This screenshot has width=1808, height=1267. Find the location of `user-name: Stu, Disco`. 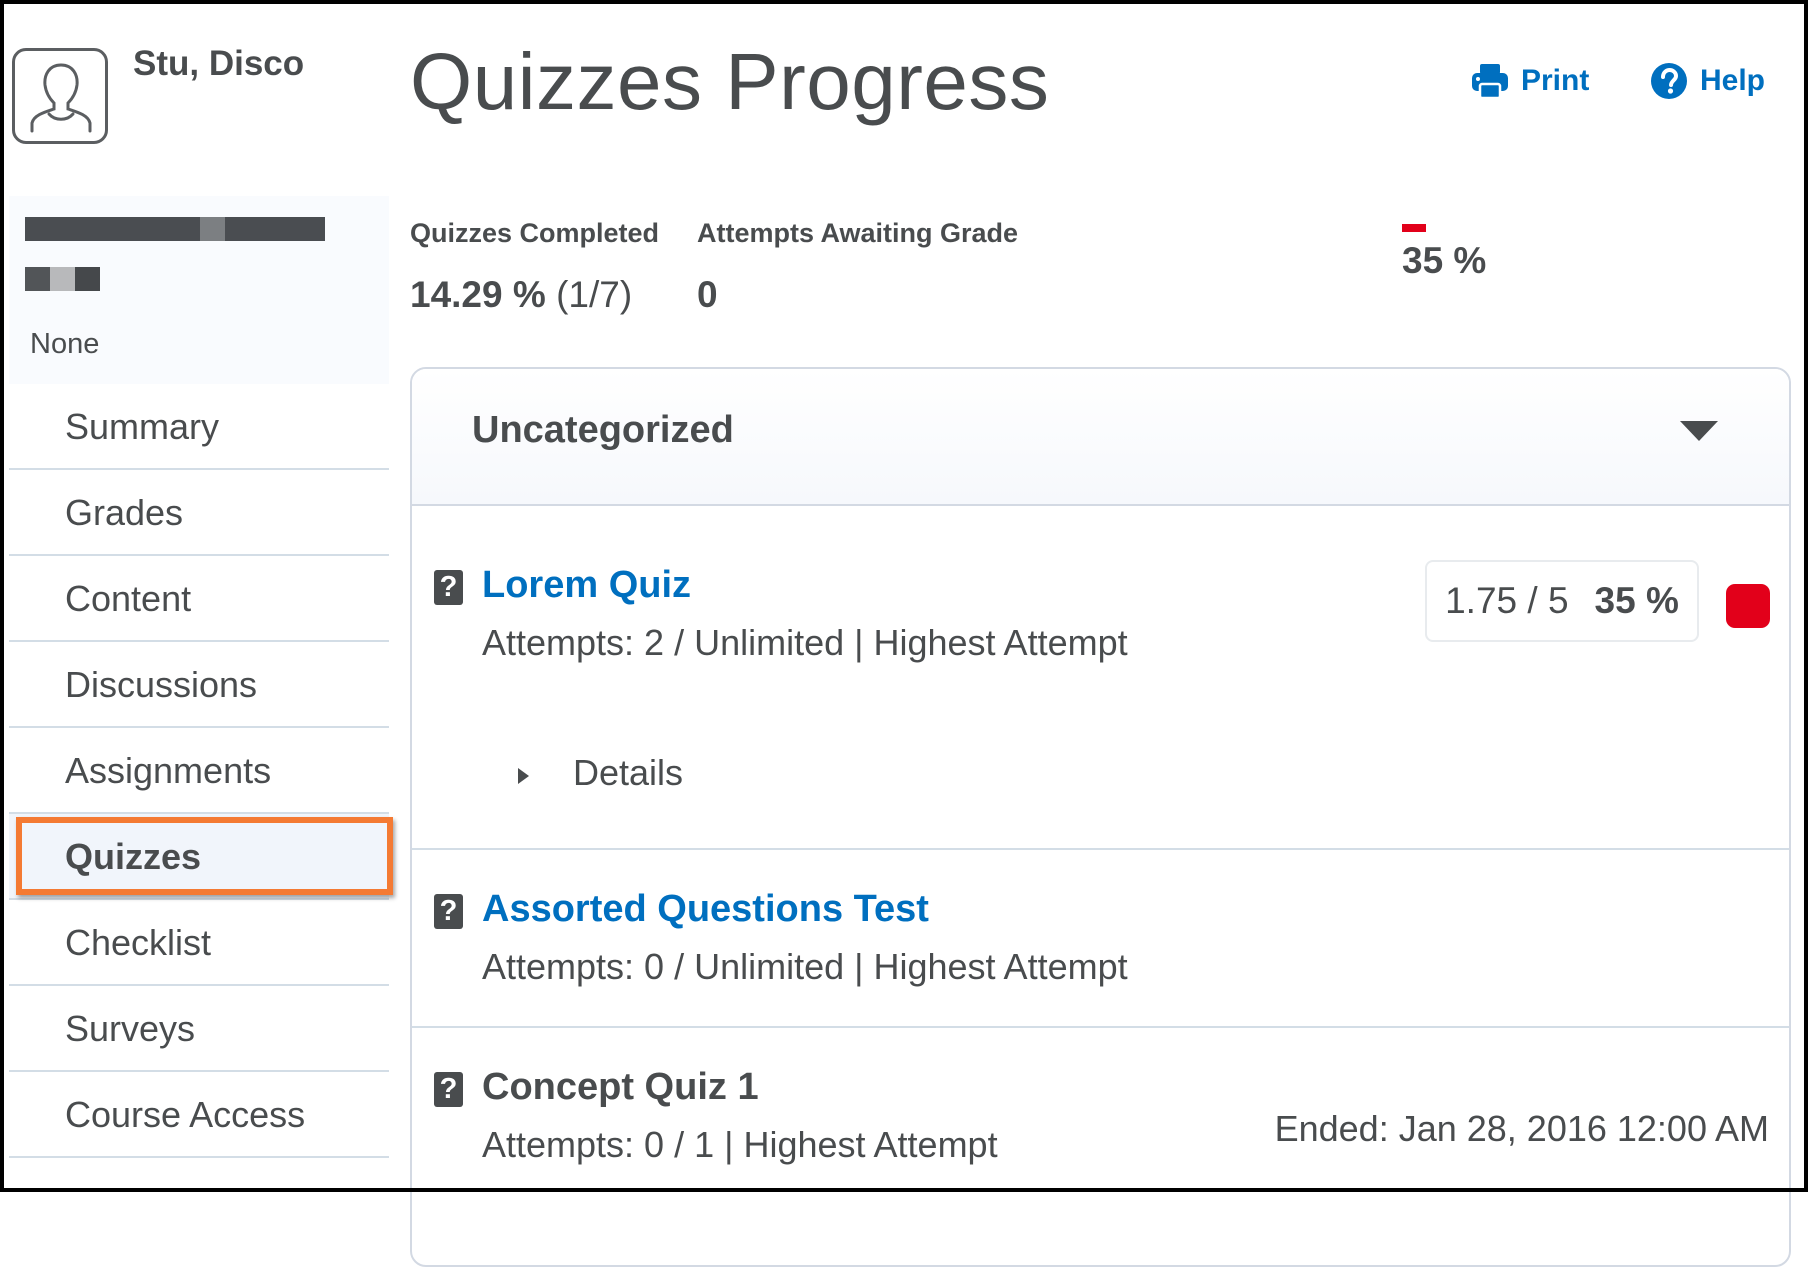

user-name: Stu, Disco is located at coordinates (219, 63).